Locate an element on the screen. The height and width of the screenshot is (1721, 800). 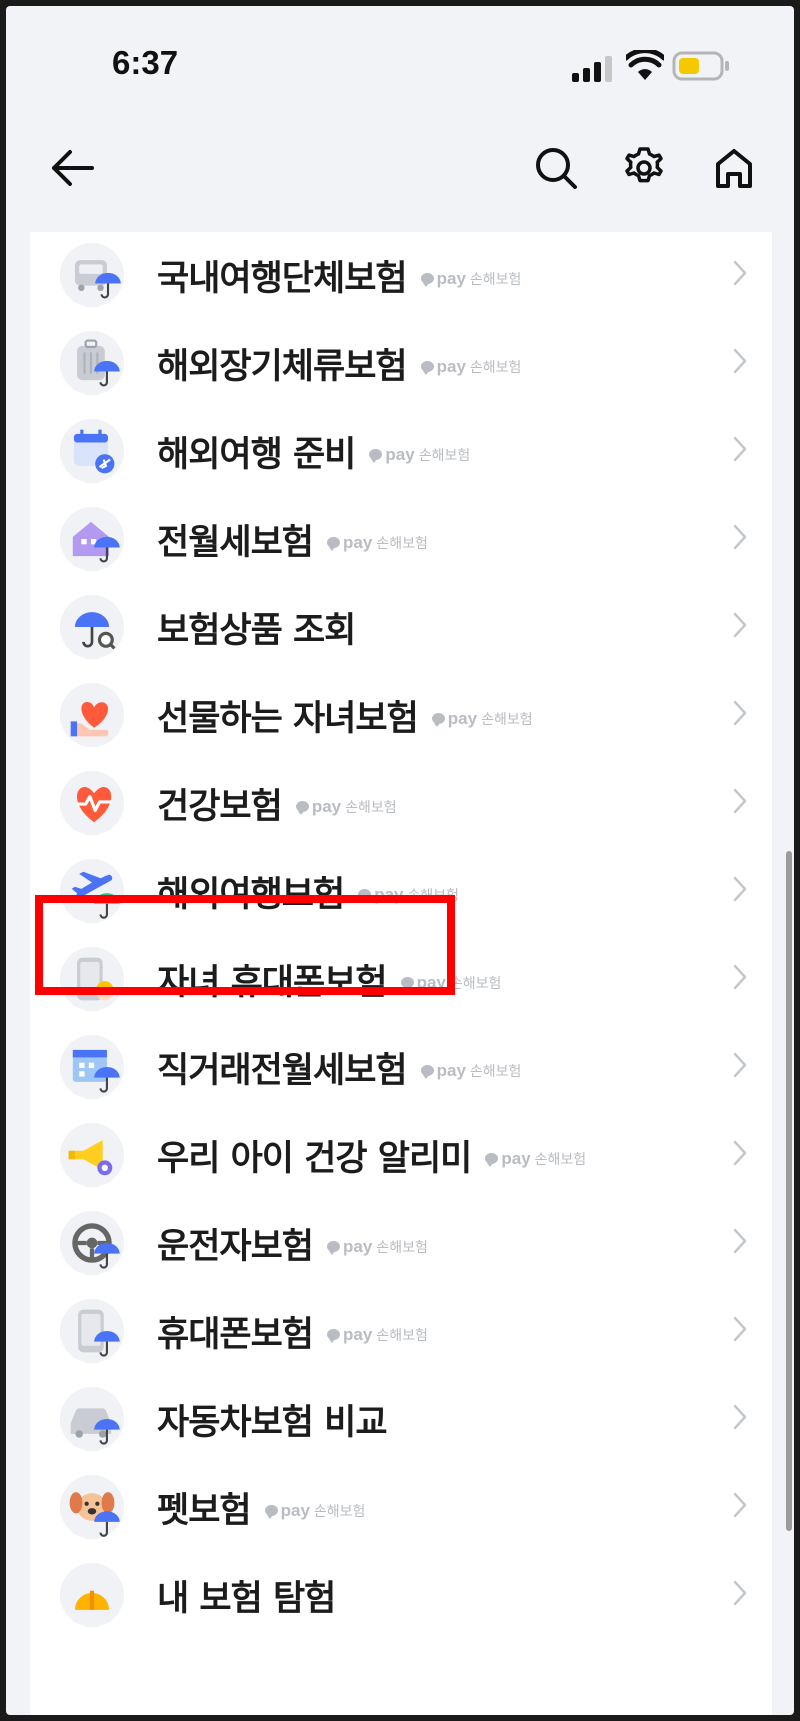
list-item-label: 내 보험 탐험 is located at coordinates (246, 1599).